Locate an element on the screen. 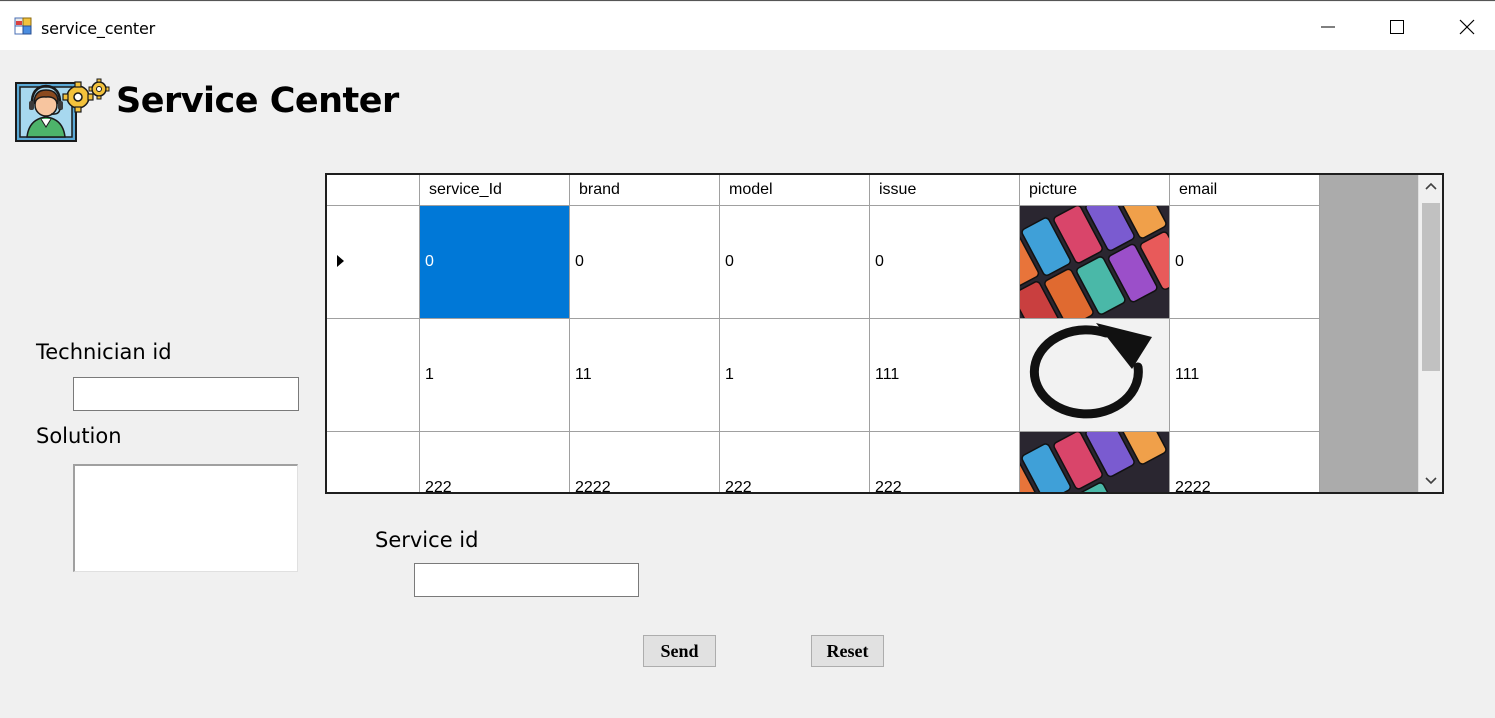  solution-label: Solution is located at coordinates (79, 436).